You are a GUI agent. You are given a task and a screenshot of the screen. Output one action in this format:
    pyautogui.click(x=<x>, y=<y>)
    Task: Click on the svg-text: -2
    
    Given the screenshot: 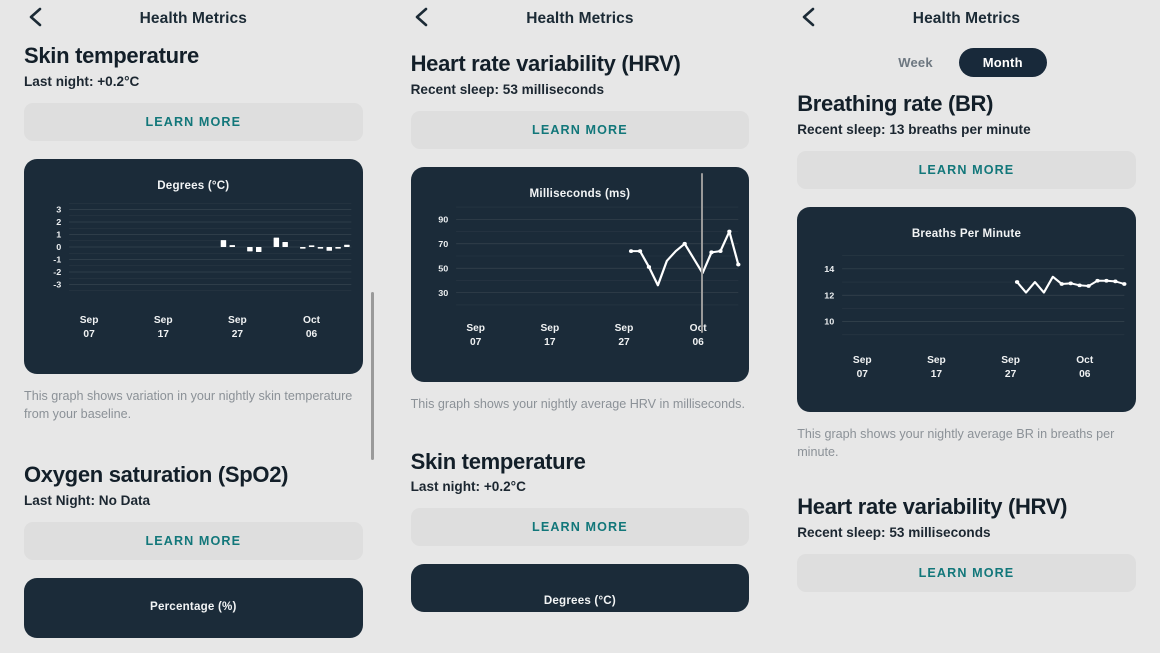 What is the action you would take?
    pyautogui.click(x=57, y=271)
    